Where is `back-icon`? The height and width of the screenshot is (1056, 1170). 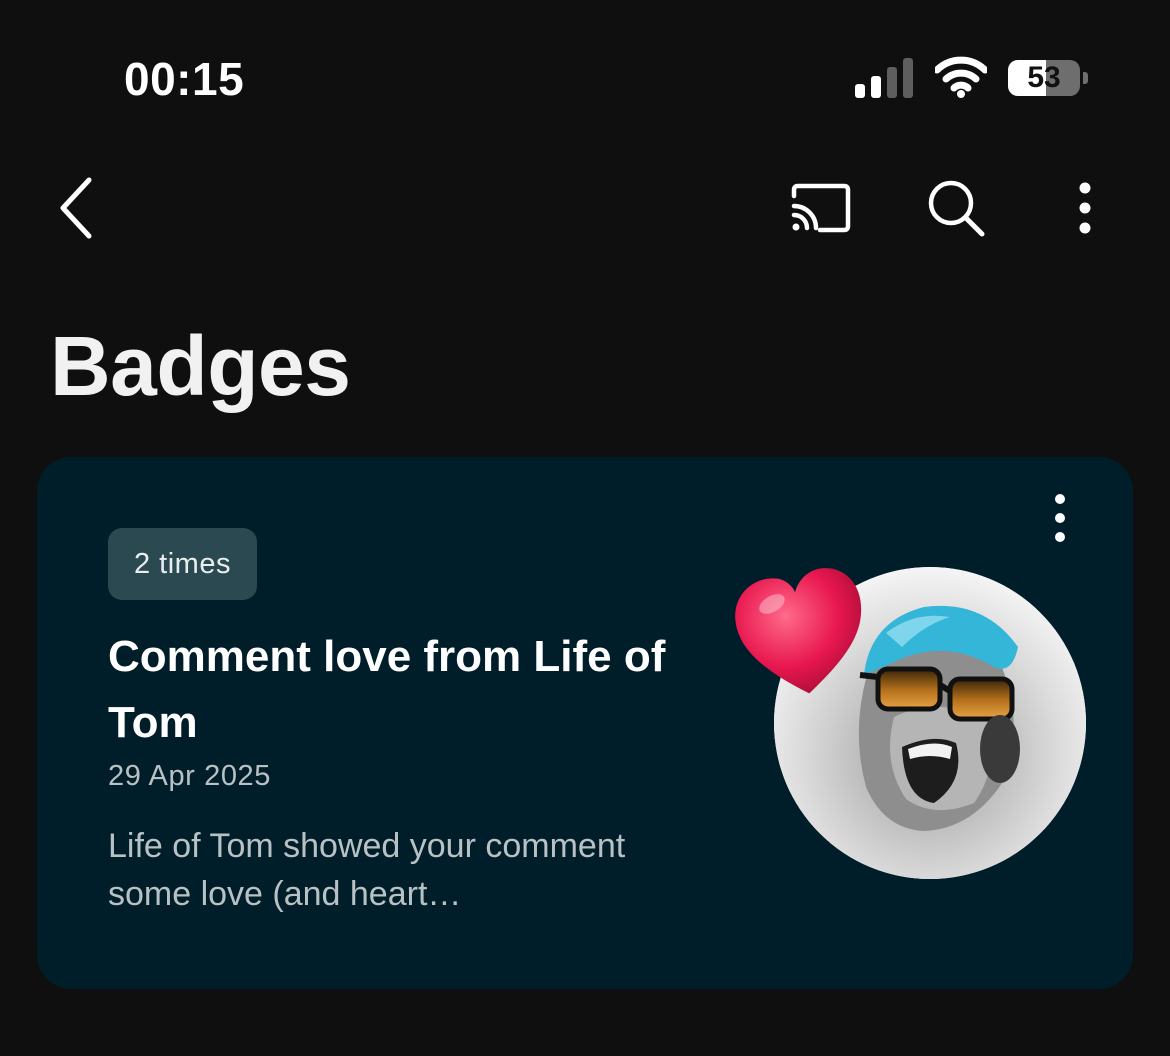 back-icon is located at coordinates (76, 208).